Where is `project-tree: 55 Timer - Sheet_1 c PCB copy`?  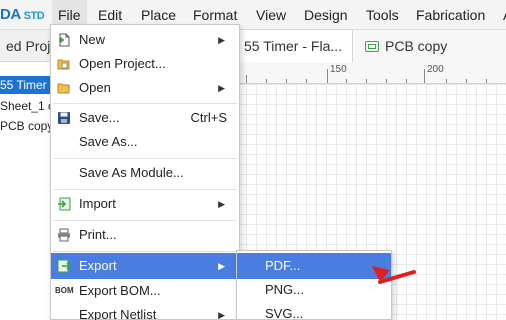 project-tree: 55 Timer - Sheet_1 c PCB copy is located at coordinates (26, 191).